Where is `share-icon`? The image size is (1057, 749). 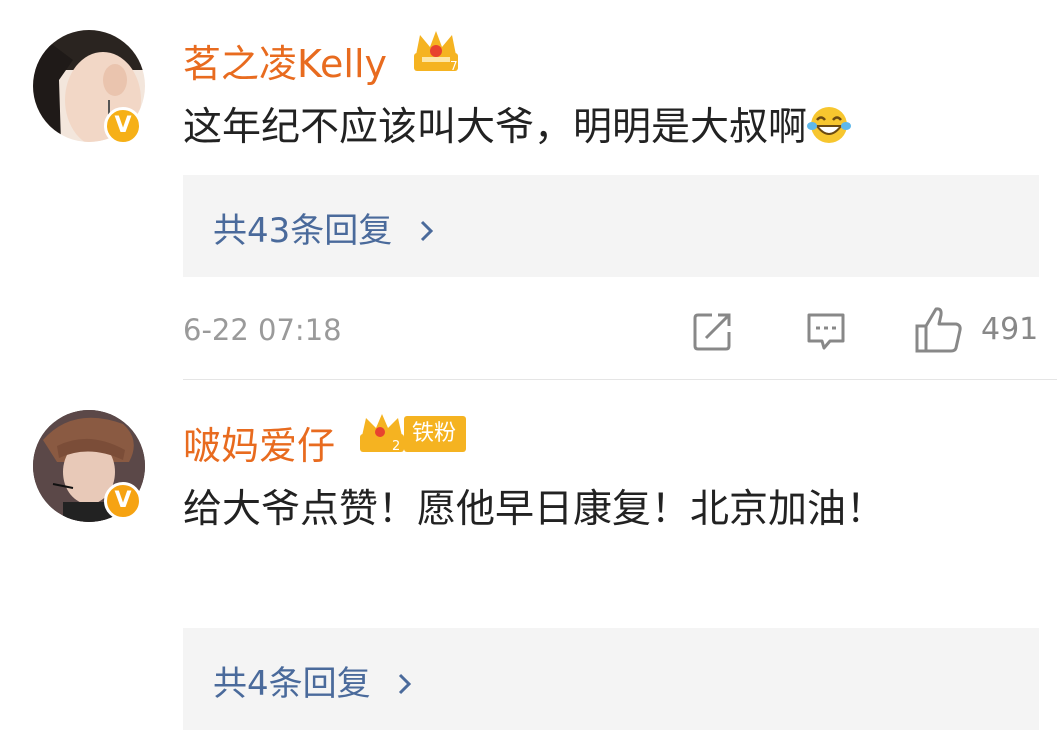
share-icon is located at coordinates (713, 331).